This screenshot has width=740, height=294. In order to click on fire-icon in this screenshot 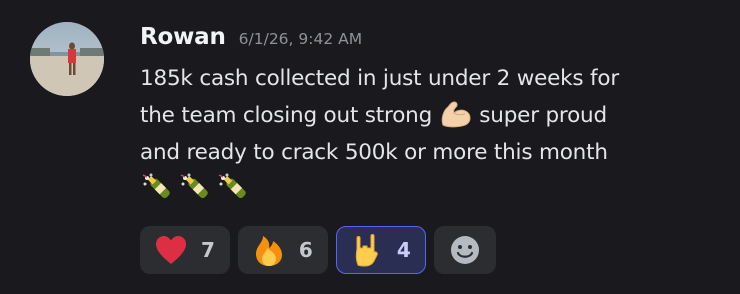, I will do `click(269, 250)`.